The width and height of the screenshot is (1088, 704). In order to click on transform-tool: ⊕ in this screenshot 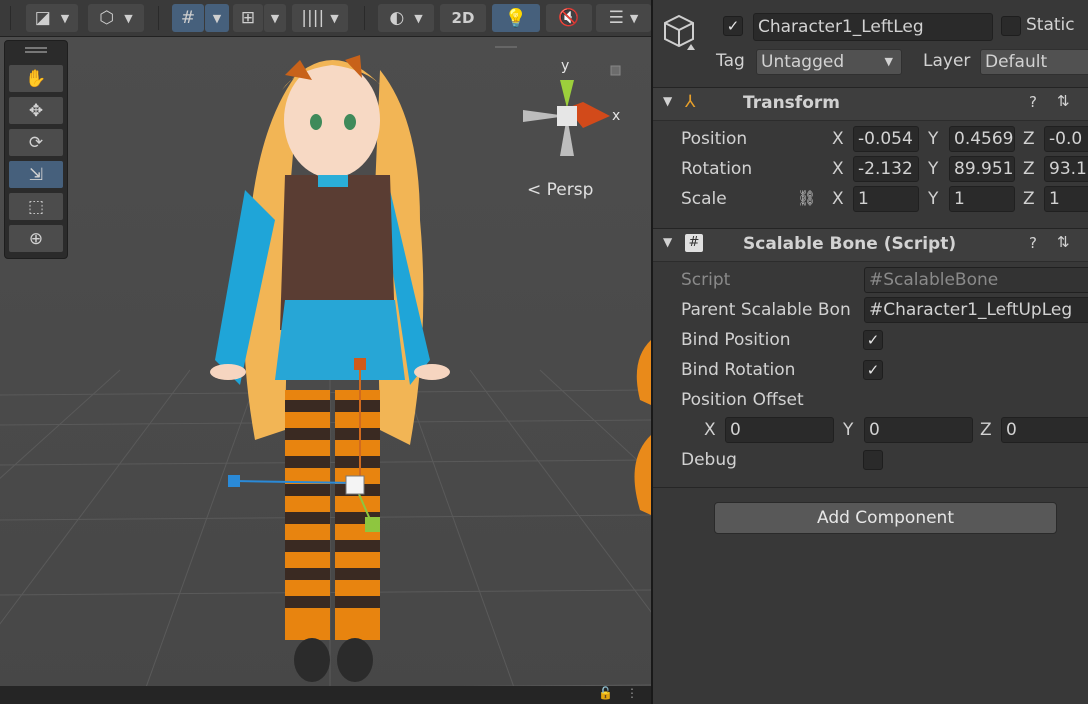, I will do `click(36, 238)`.